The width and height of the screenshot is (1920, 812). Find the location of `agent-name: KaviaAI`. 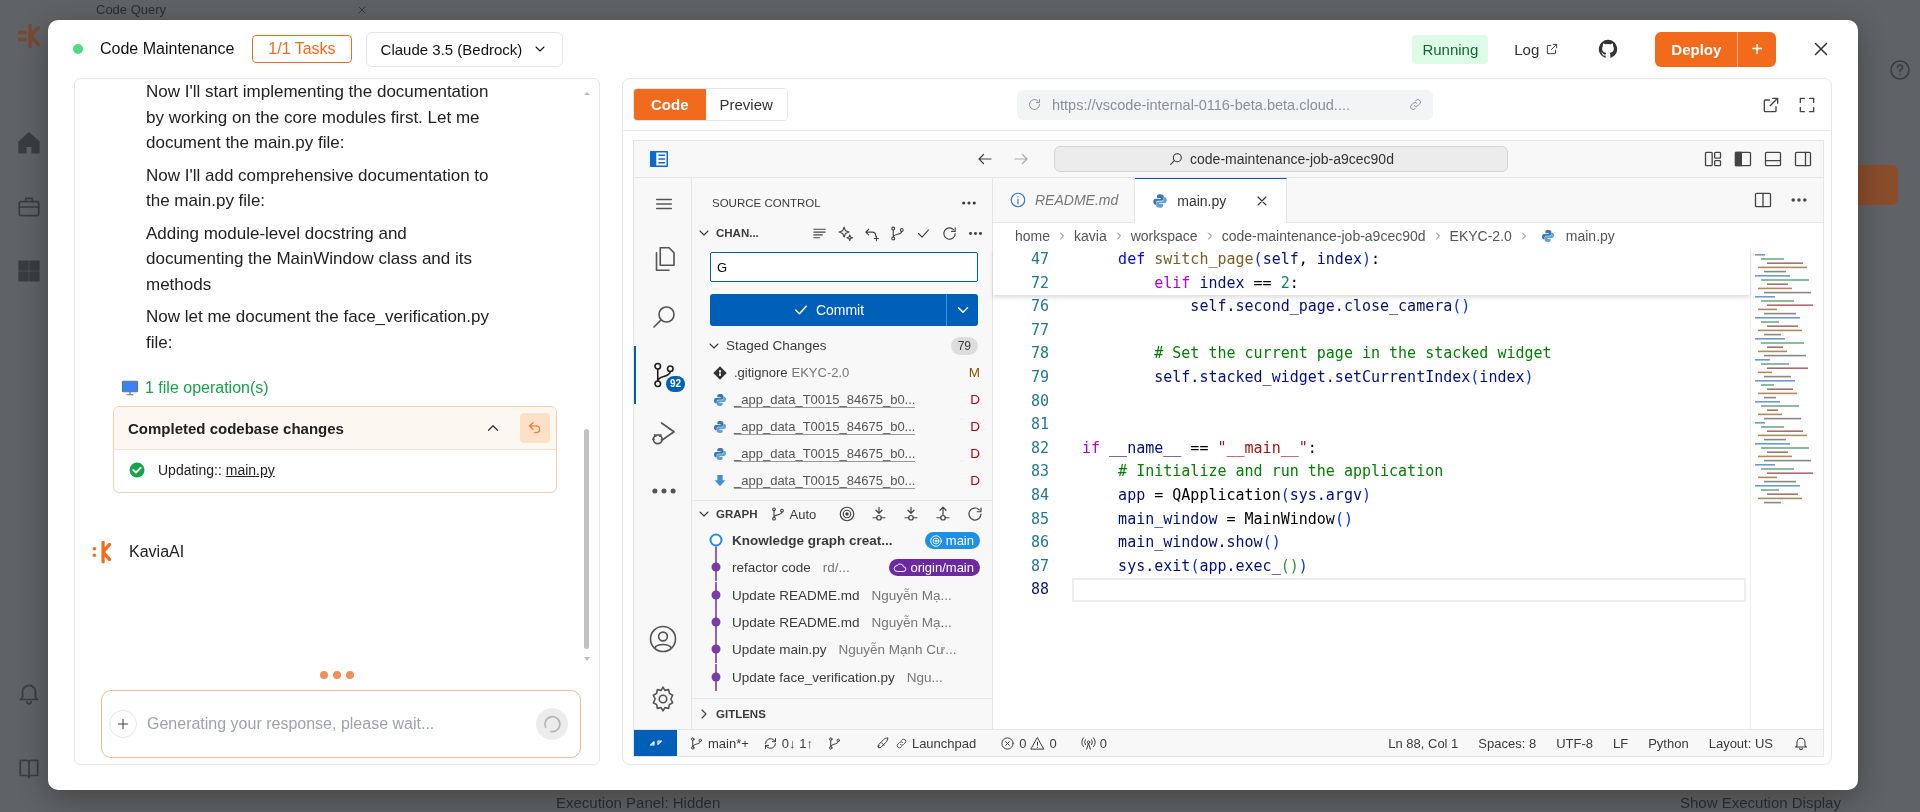

agent-name: KaviaAI is located at coordinates (157, 552).